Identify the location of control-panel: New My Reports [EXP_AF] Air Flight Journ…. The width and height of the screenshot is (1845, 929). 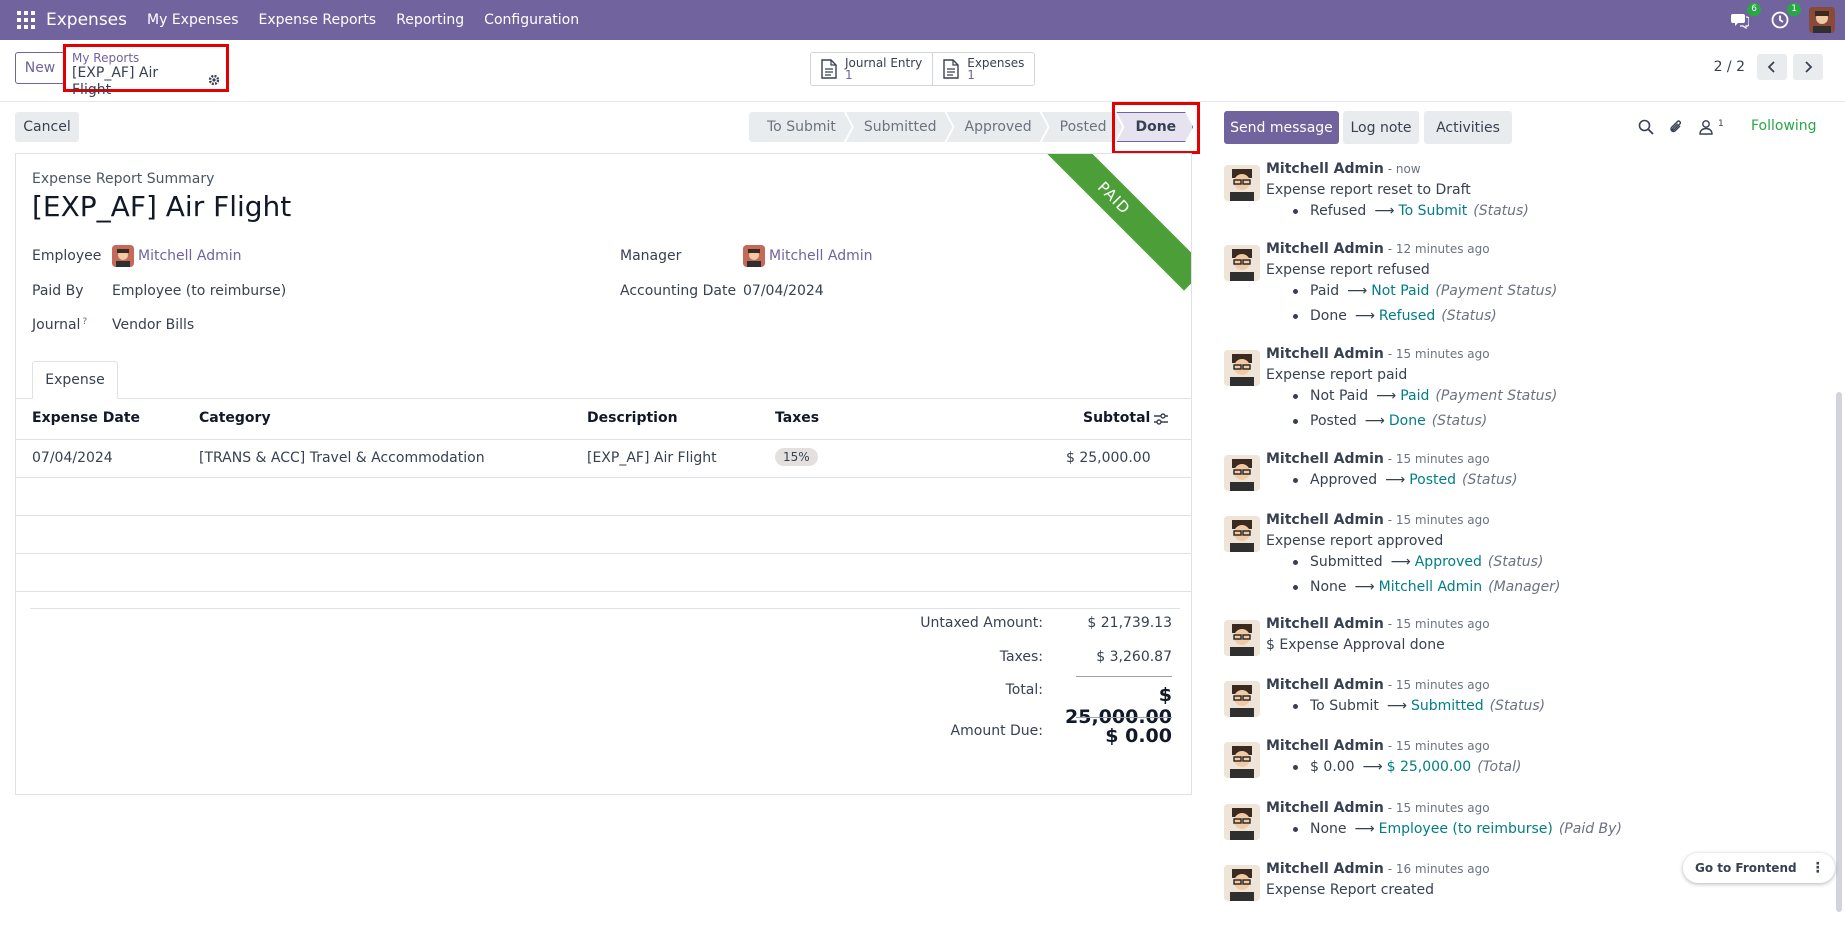
(922, 71).